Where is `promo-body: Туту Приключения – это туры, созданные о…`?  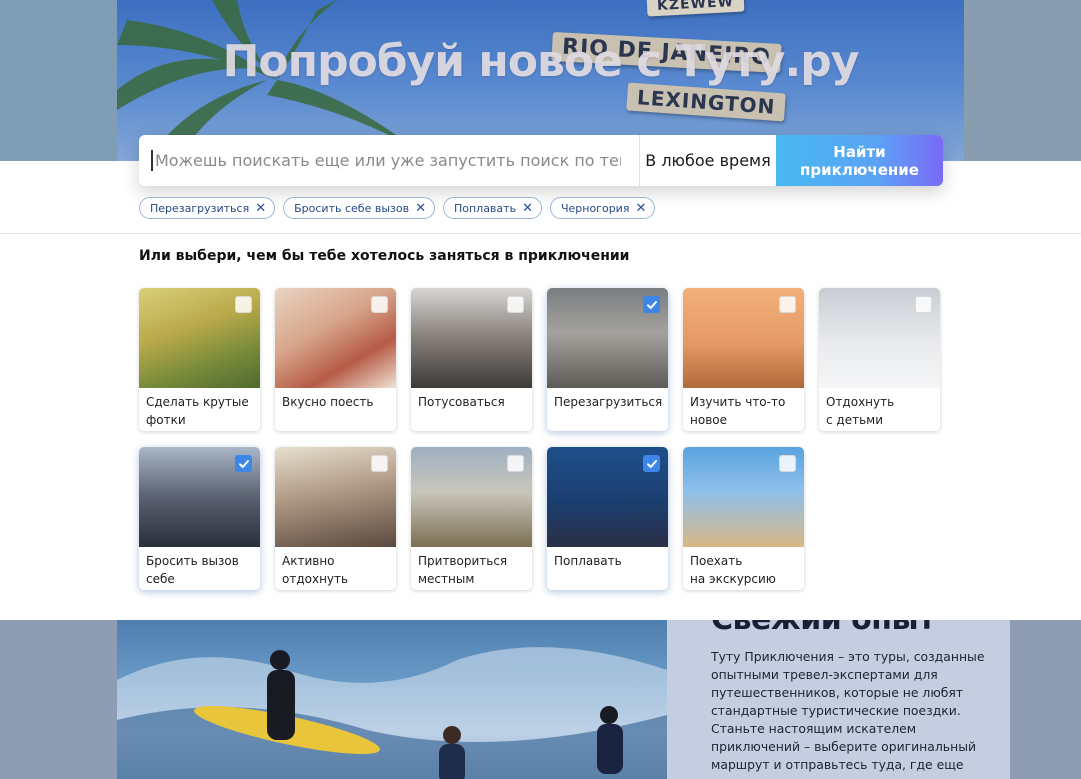
promo-body: Туту Приключения – это туры, созданные о… is located at coordinates (848, 710).